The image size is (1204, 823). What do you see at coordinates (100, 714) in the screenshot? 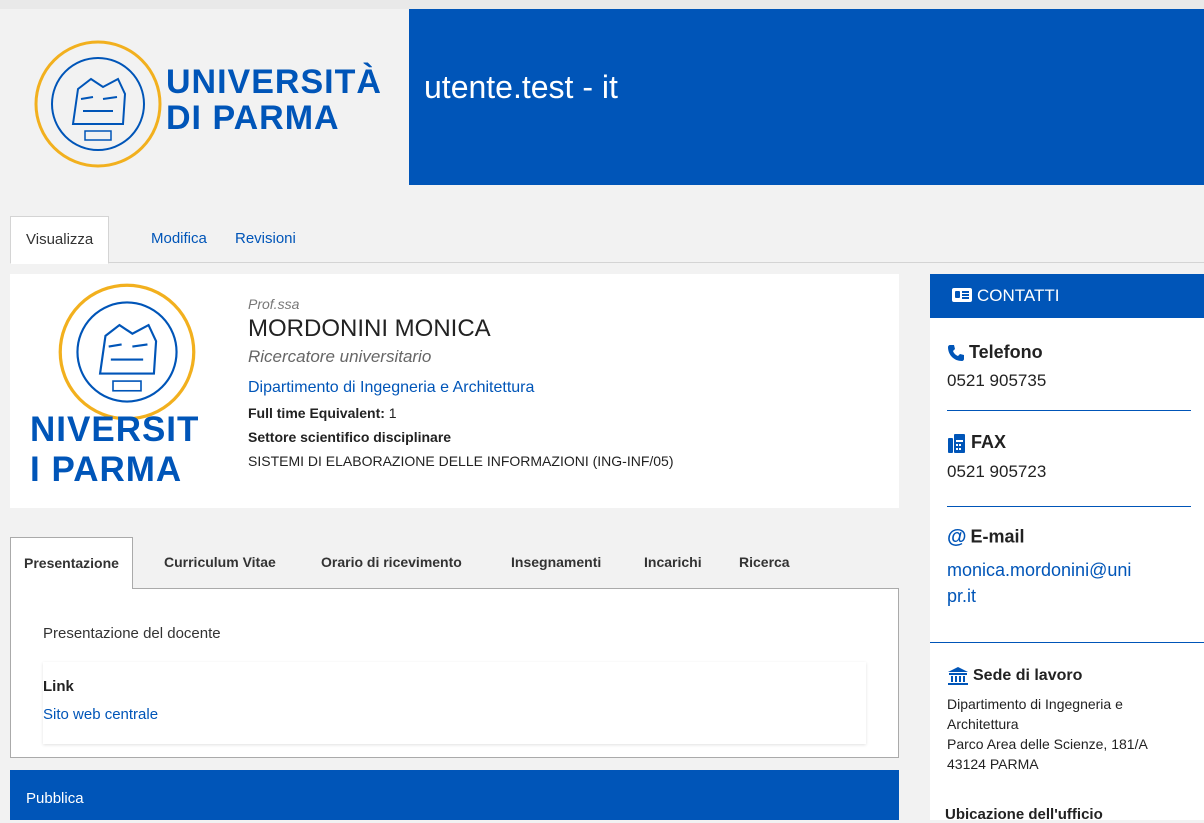
I see `central-website-link: Sito web centrale` at bounding box center [100, 714].